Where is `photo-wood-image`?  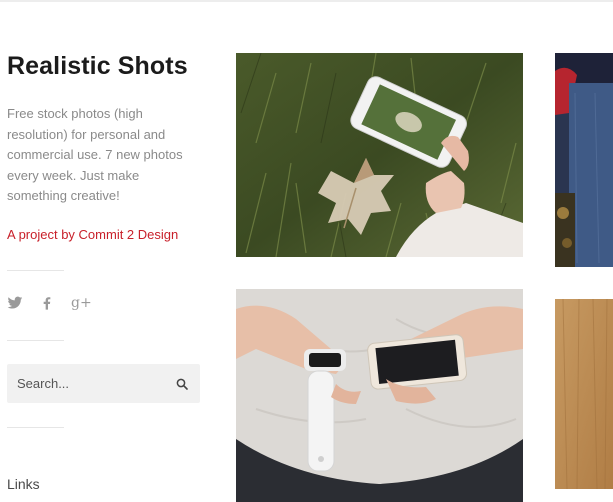
photo-wood-image is located at coordinates (584, 394).